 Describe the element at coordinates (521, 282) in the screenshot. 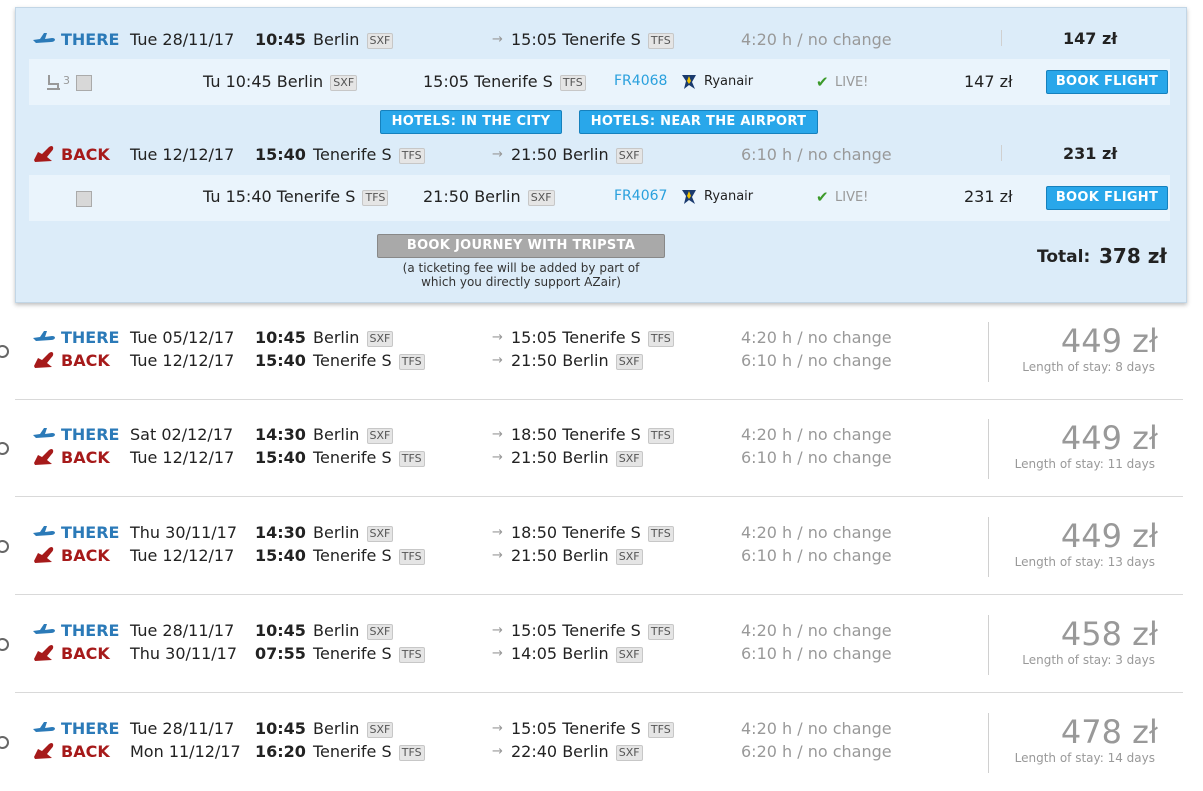

I see `fee-note-line-2: which you directly support AZair)` at that location.